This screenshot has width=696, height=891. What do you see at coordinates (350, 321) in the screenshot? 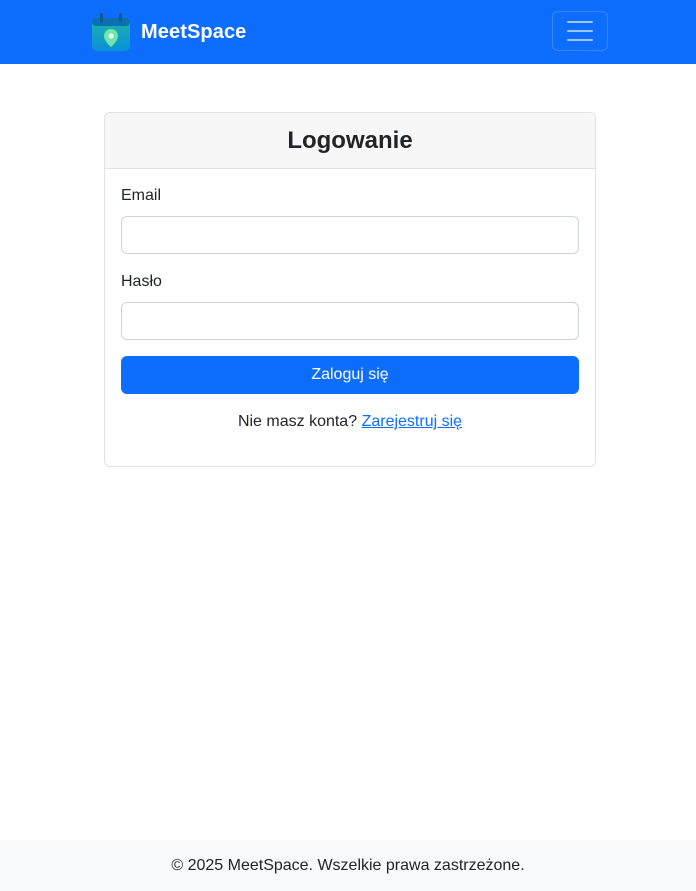
I see `password-input` at bounding box center [350, 321].